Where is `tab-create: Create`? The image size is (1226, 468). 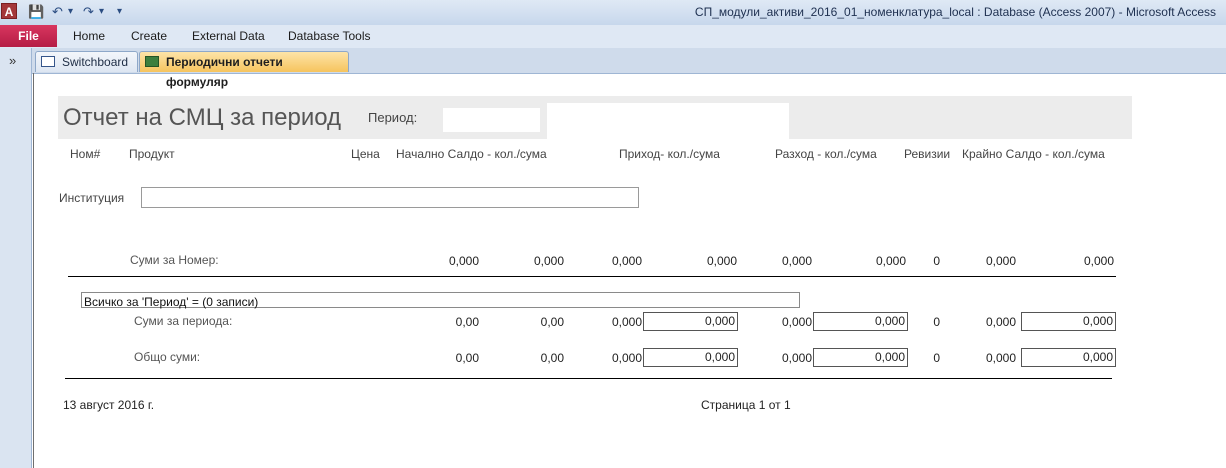 tab-create: Create is located at coordinates (149, 36).